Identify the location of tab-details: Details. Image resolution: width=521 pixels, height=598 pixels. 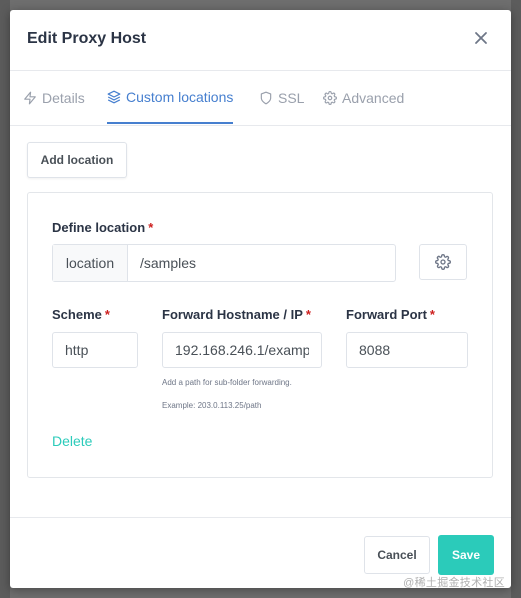
(54, 97).